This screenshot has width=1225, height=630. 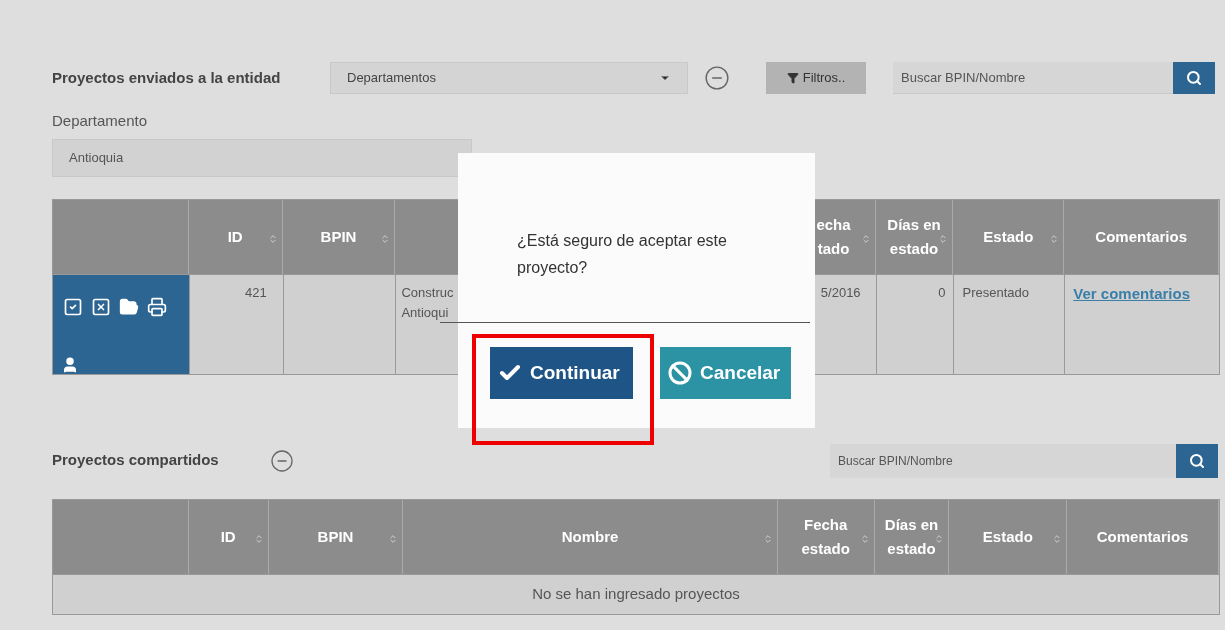 I want to click on cancel-button: Cancelar, so click(x=725, y=373).